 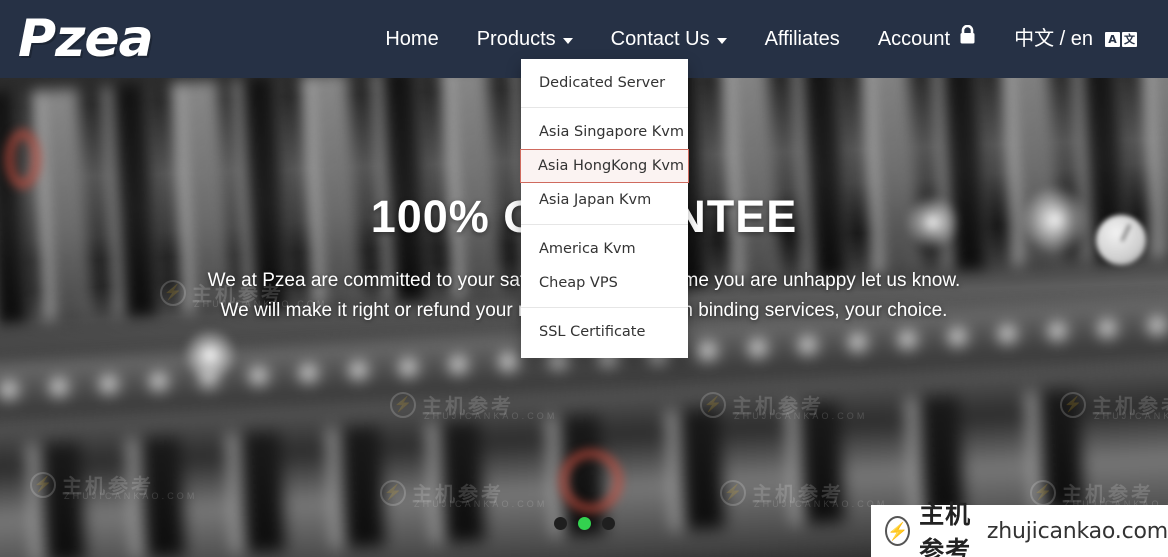 I want to click on dropdown-item-dedicated-server: Dedicated Server, so click(x=604, y=83).